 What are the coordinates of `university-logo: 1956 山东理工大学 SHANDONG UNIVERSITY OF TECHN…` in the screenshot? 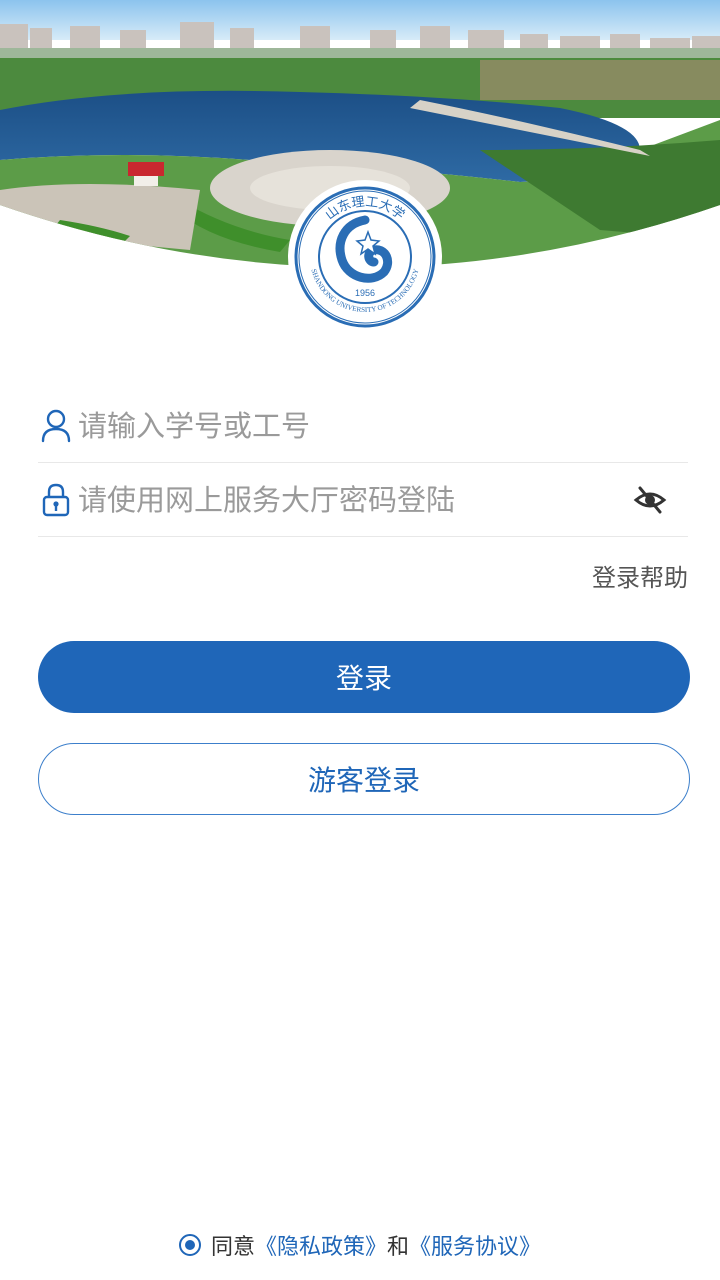 It's located at (365, 257).